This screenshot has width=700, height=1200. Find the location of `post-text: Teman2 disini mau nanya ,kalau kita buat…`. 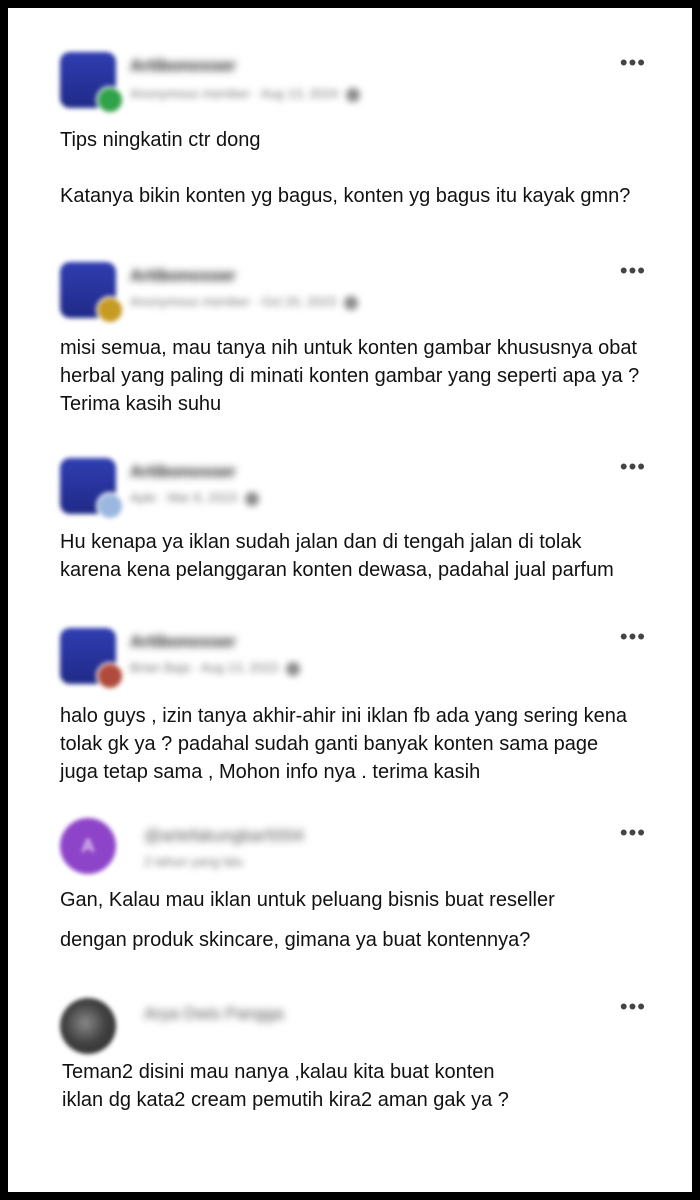

post-text: Teman2 disini mau nanya ,kalau kita buat… is located at coordinates (285, 1086).